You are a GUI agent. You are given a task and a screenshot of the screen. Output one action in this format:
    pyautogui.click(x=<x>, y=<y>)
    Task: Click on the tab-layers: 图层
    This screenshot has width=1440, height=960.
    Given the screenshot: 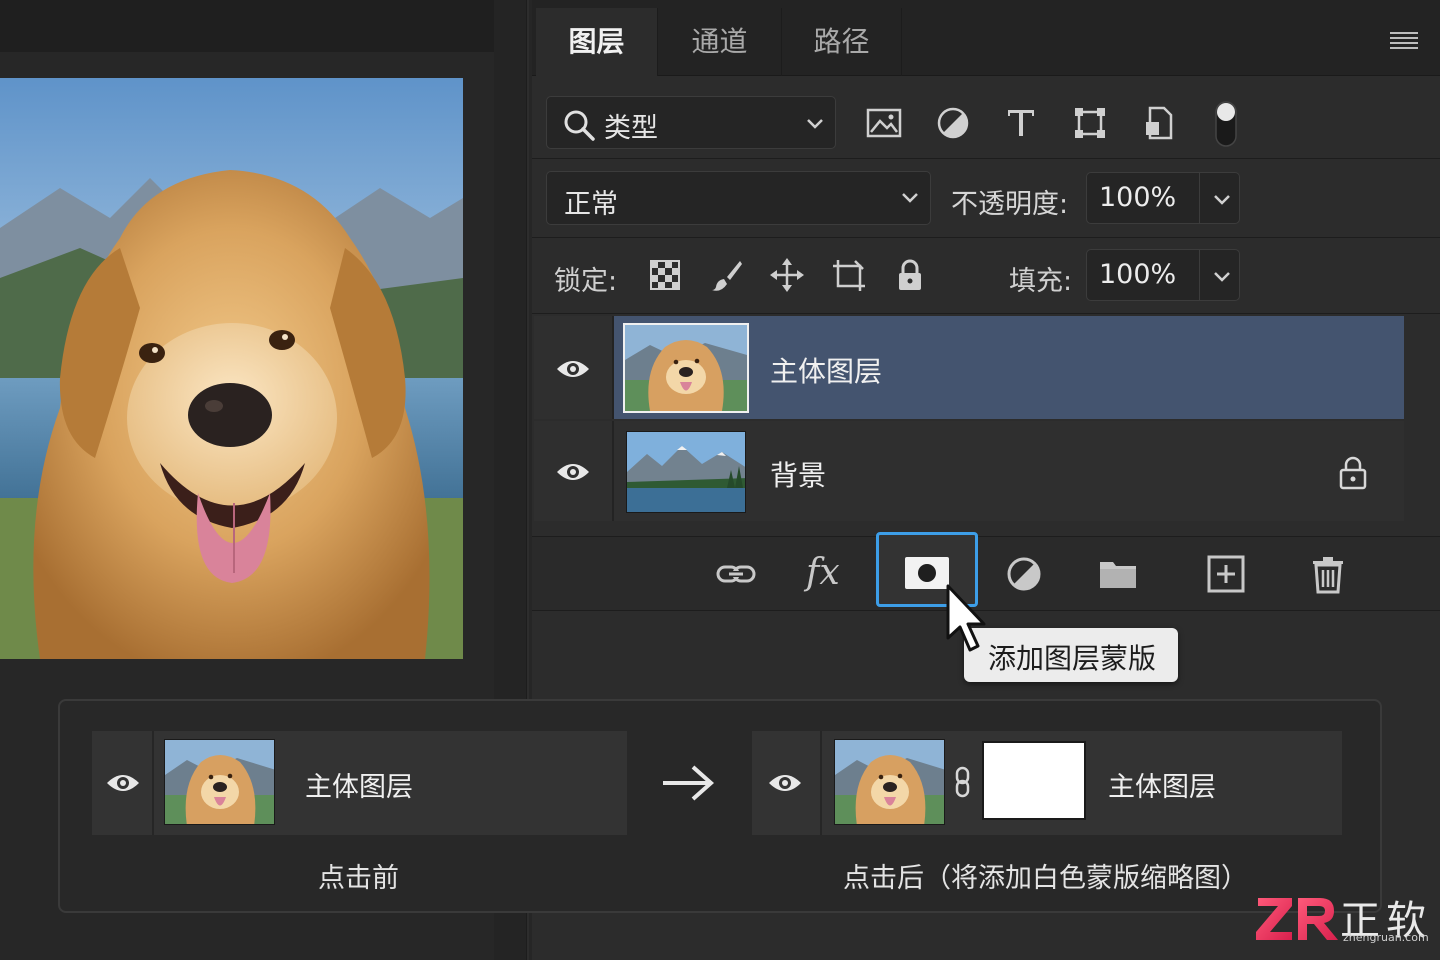 What is the action you would take?
    pyautogui.click(x=597, y=42)
    